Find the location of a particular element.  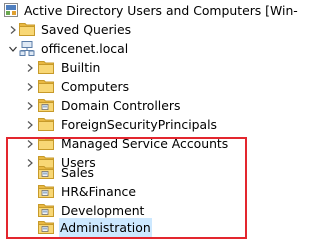

tree-item-label: Saved Queries is located at coordinates (86, 29).